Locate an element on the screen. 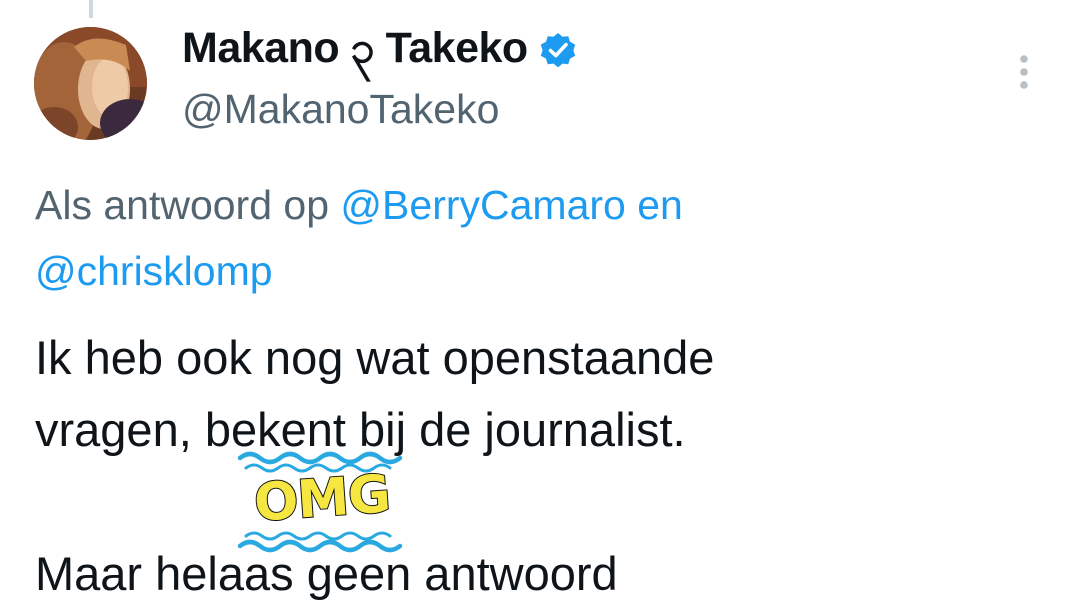  mention-link-chrisklomp: @chrisklomp is located at coordinates (154, 271).